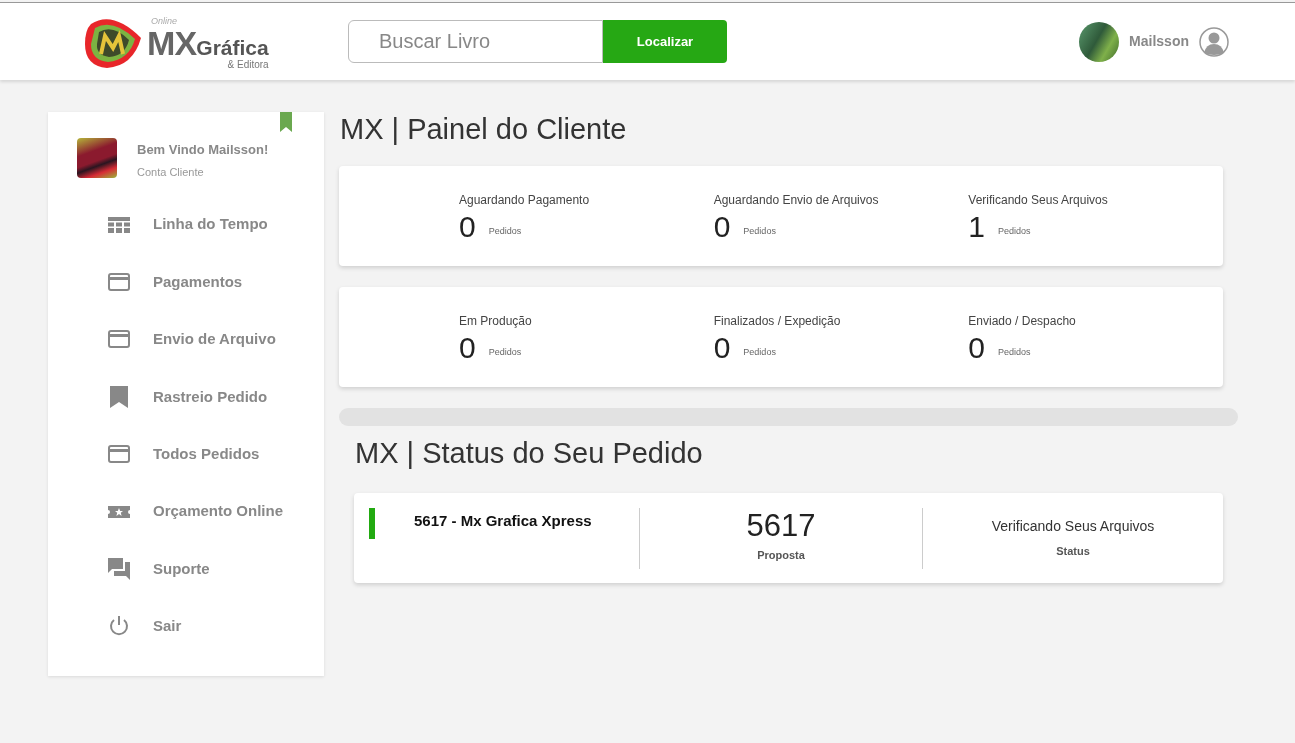  Describe the element at coordinates (186, 626) in the screenshot. I see `sidebar-item: Sair` at that location.